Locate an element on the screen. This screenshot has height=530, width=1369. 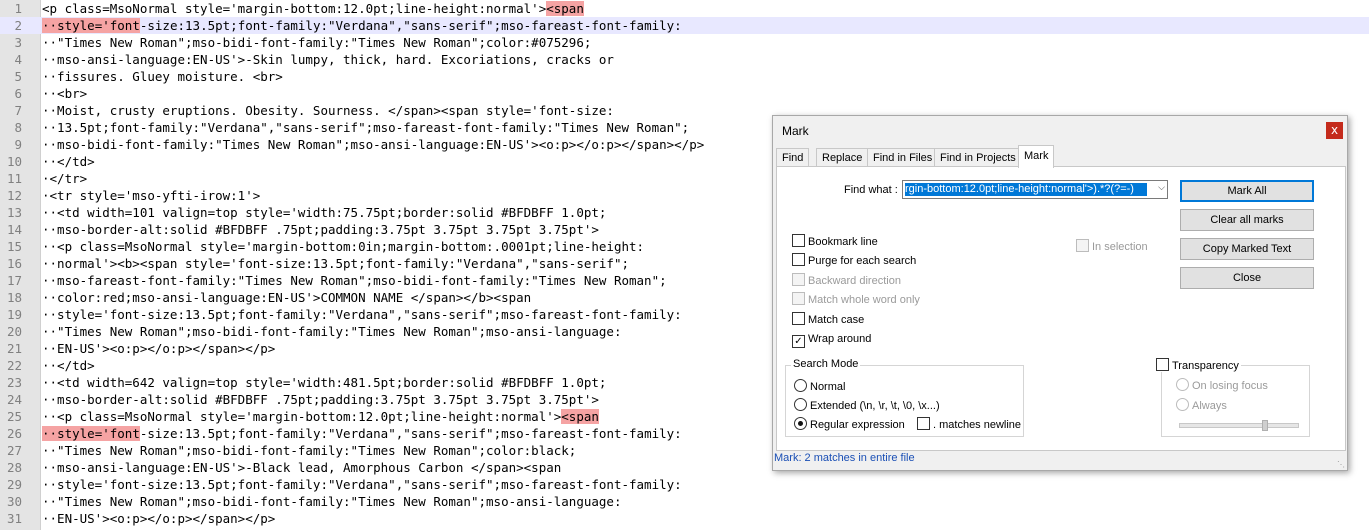
mode-regex: Regular expression is located at coordinates (849, 425).